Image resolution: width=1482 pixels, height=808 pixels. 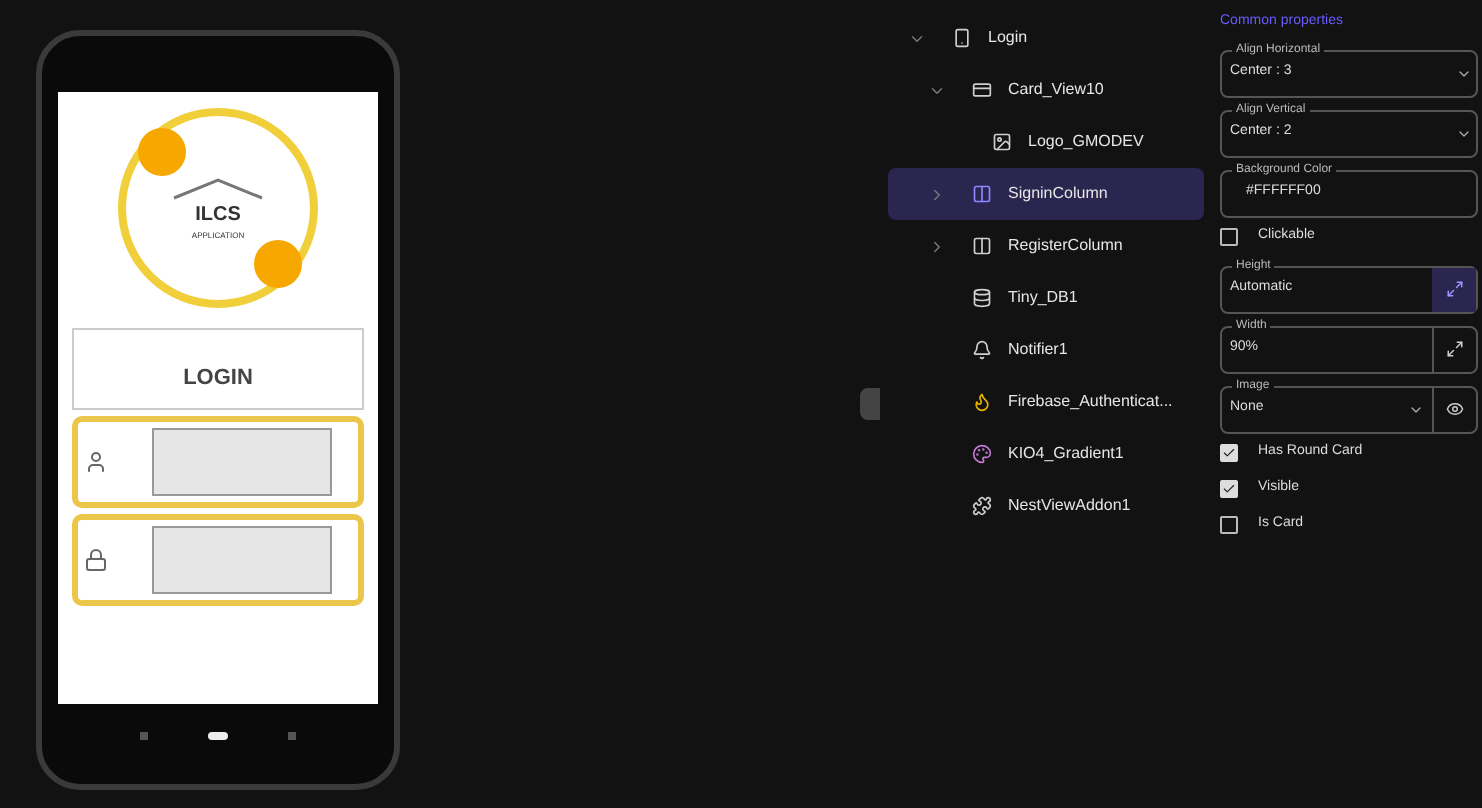 What do you see at coordinates (870, 404) in the screenshot?
I see `panel-handle` at bounding box center [870, 404].